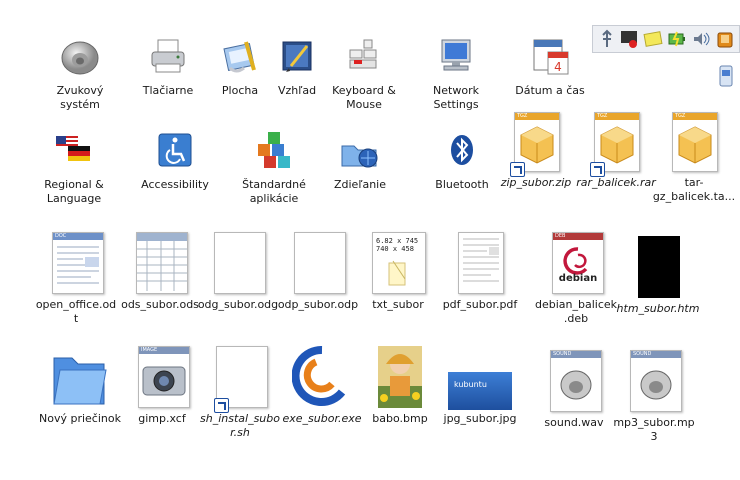 Image resolution: width=740 pixels, height=480 pixels. Describe the element at coordinates (274, 152) in the screenshot. I see `cubes-icon` at that location.